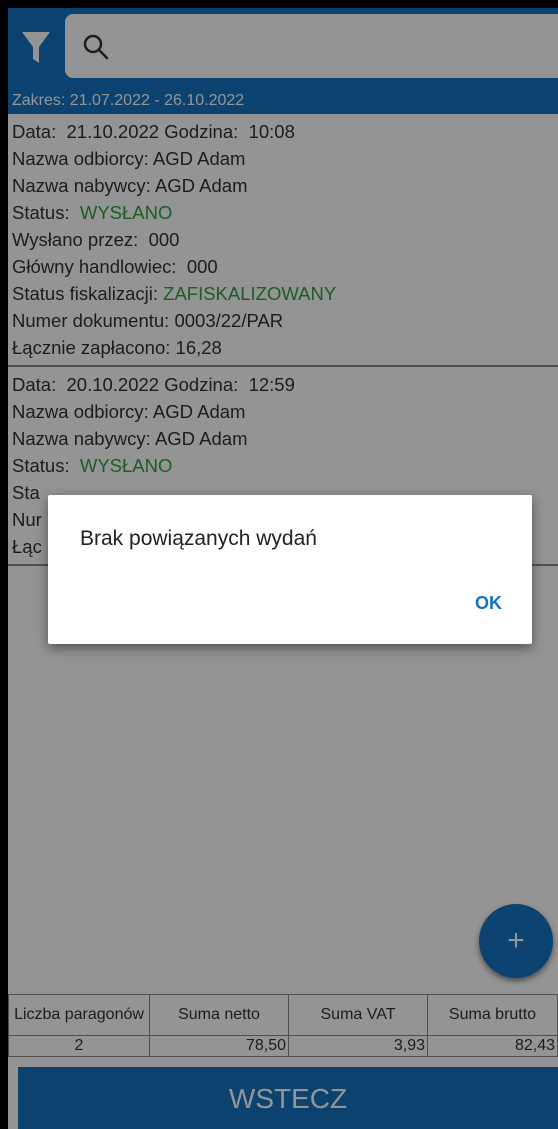 The height and width of the screenshot is (1129, 558). I want to click on dialog-message: Brak powiązanych wydań, so click(198, 538).